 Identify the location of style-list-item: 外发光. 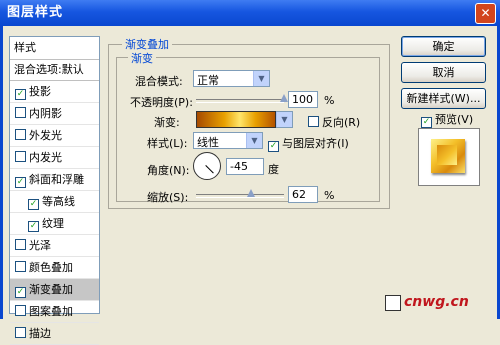
(54, 136).